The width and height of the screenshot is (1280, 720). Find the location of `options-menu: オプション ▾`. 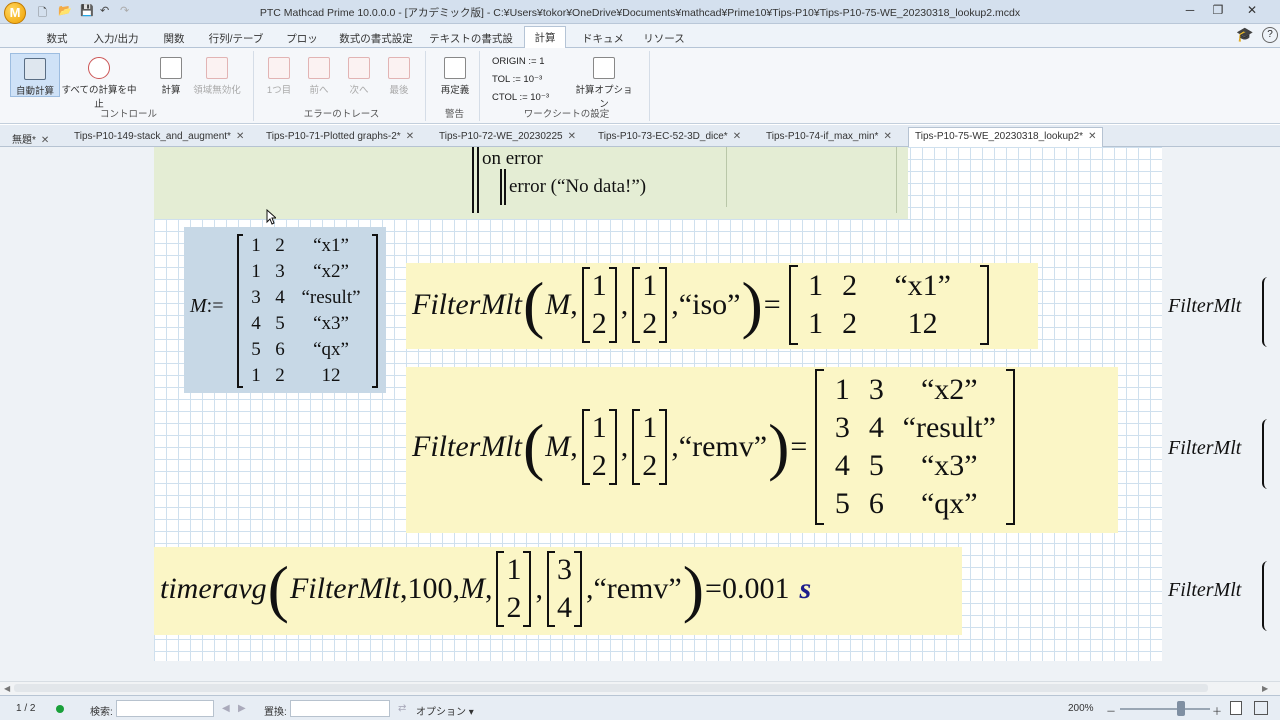

options-menu: オプション ▾ is located at coordinates (445, 710).